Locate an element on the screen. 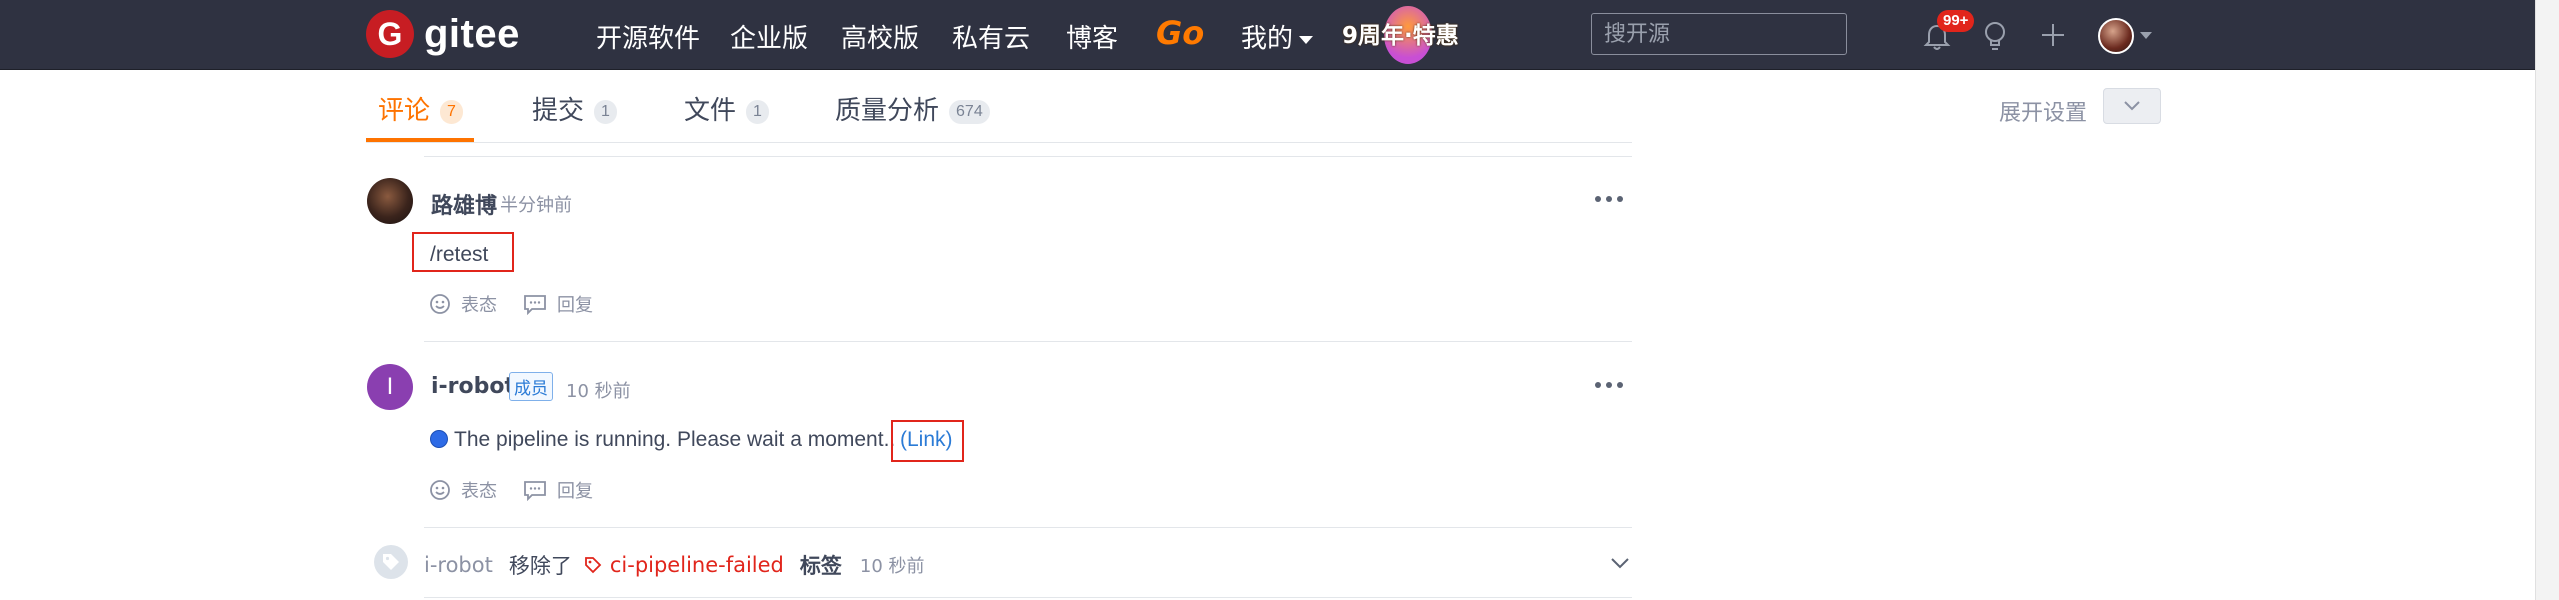 This screenshot has height=600, width=2559. tag-event-icon is located at coordinates (391, 562).